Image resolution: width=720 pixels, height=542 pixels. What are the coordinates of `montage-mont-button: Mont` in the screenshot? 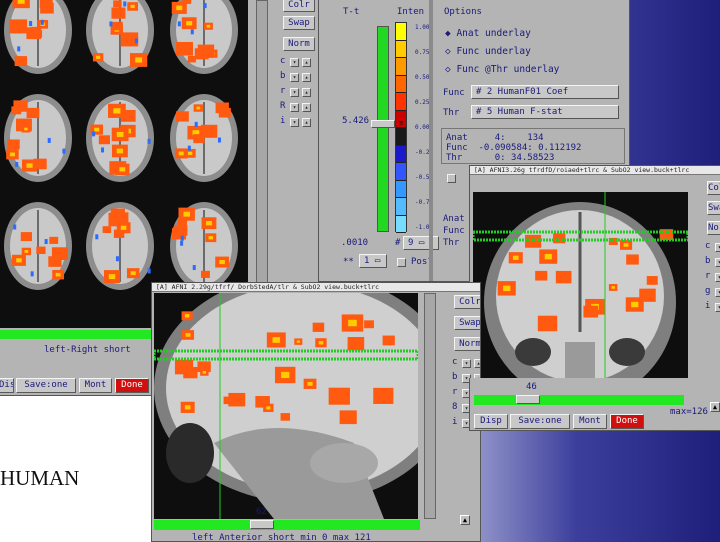 It's located at (95, 385).